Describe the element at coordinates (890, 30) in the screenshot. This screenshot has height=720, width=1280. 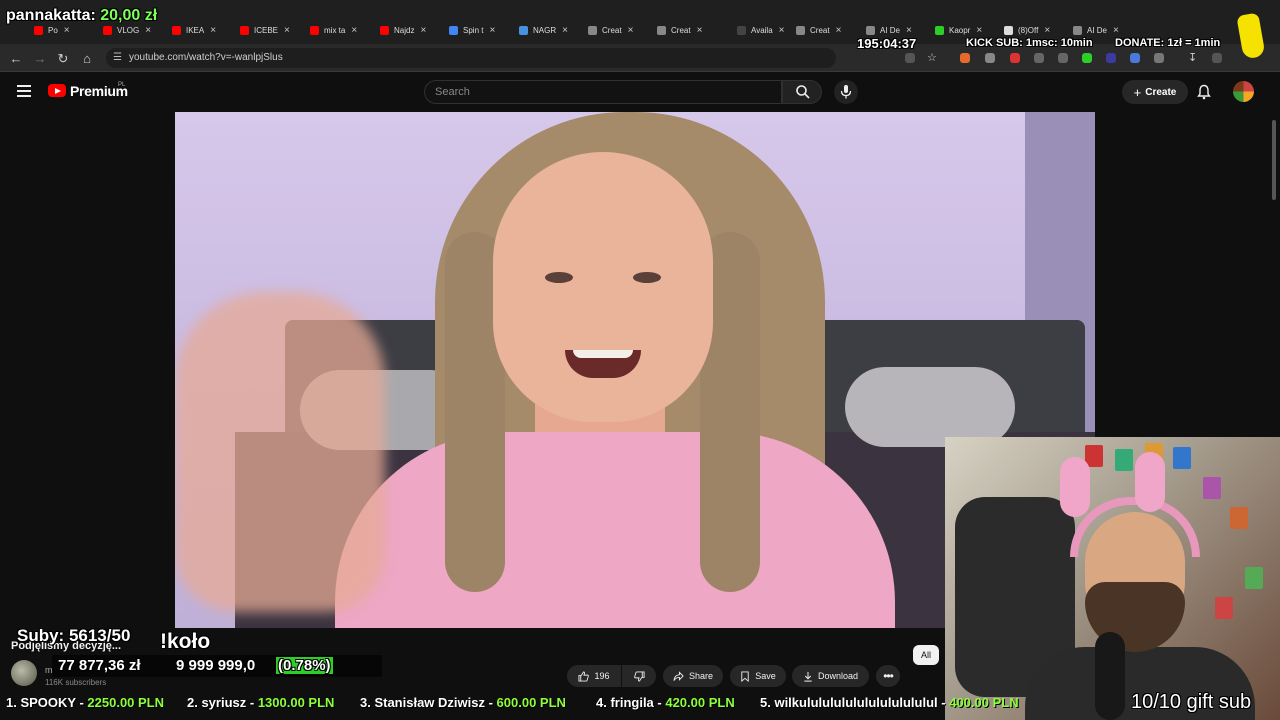
I see `tab-label: AI De` at that location.